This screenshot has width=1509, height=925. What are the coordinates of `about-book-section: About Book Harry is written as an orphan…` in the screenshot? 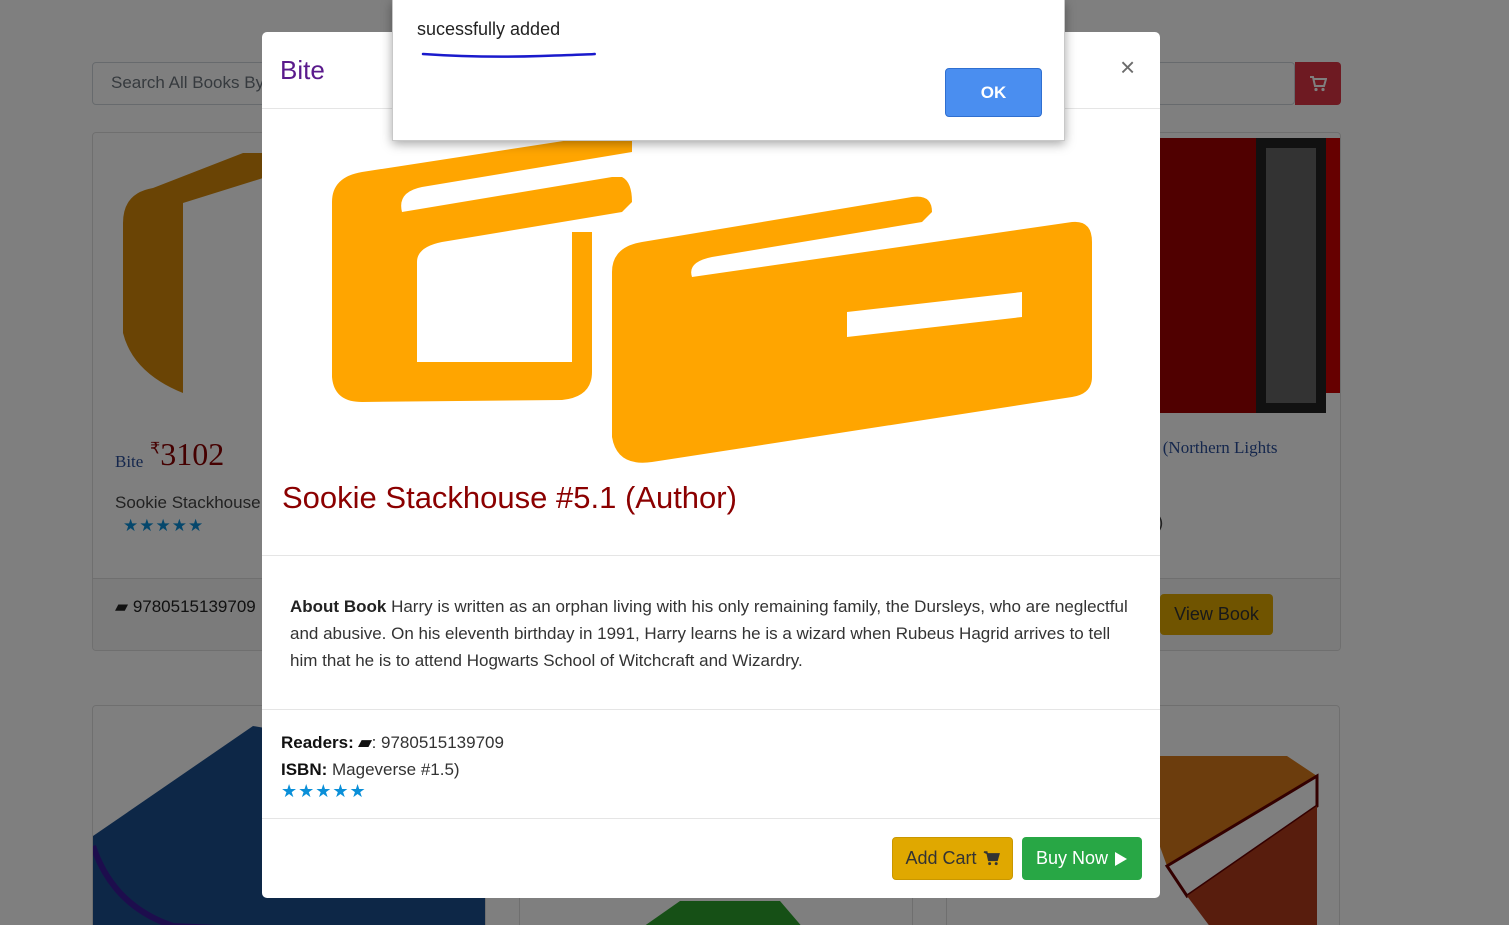 It's located at (712, 633).